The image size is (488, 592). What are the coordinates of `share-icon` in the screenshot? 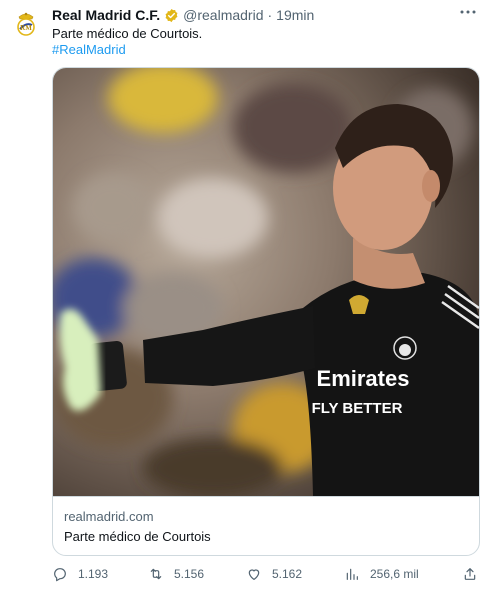 It's located at (470, 574).